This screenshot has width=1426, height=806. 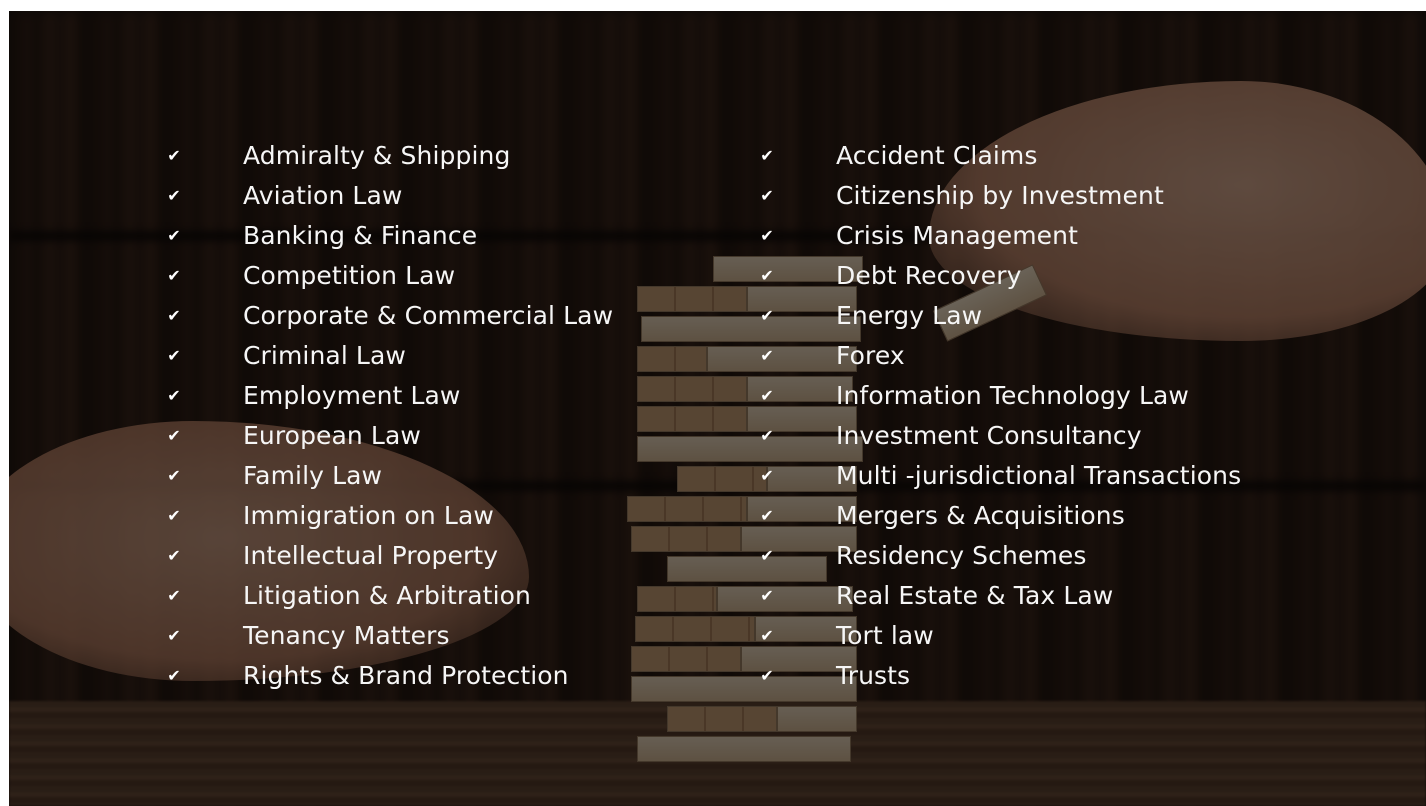 What do you see at coordinates (465, 196) in the screenshot?
I see `list-item: ✔ Aviation Law` at bounding box center [465, 196].